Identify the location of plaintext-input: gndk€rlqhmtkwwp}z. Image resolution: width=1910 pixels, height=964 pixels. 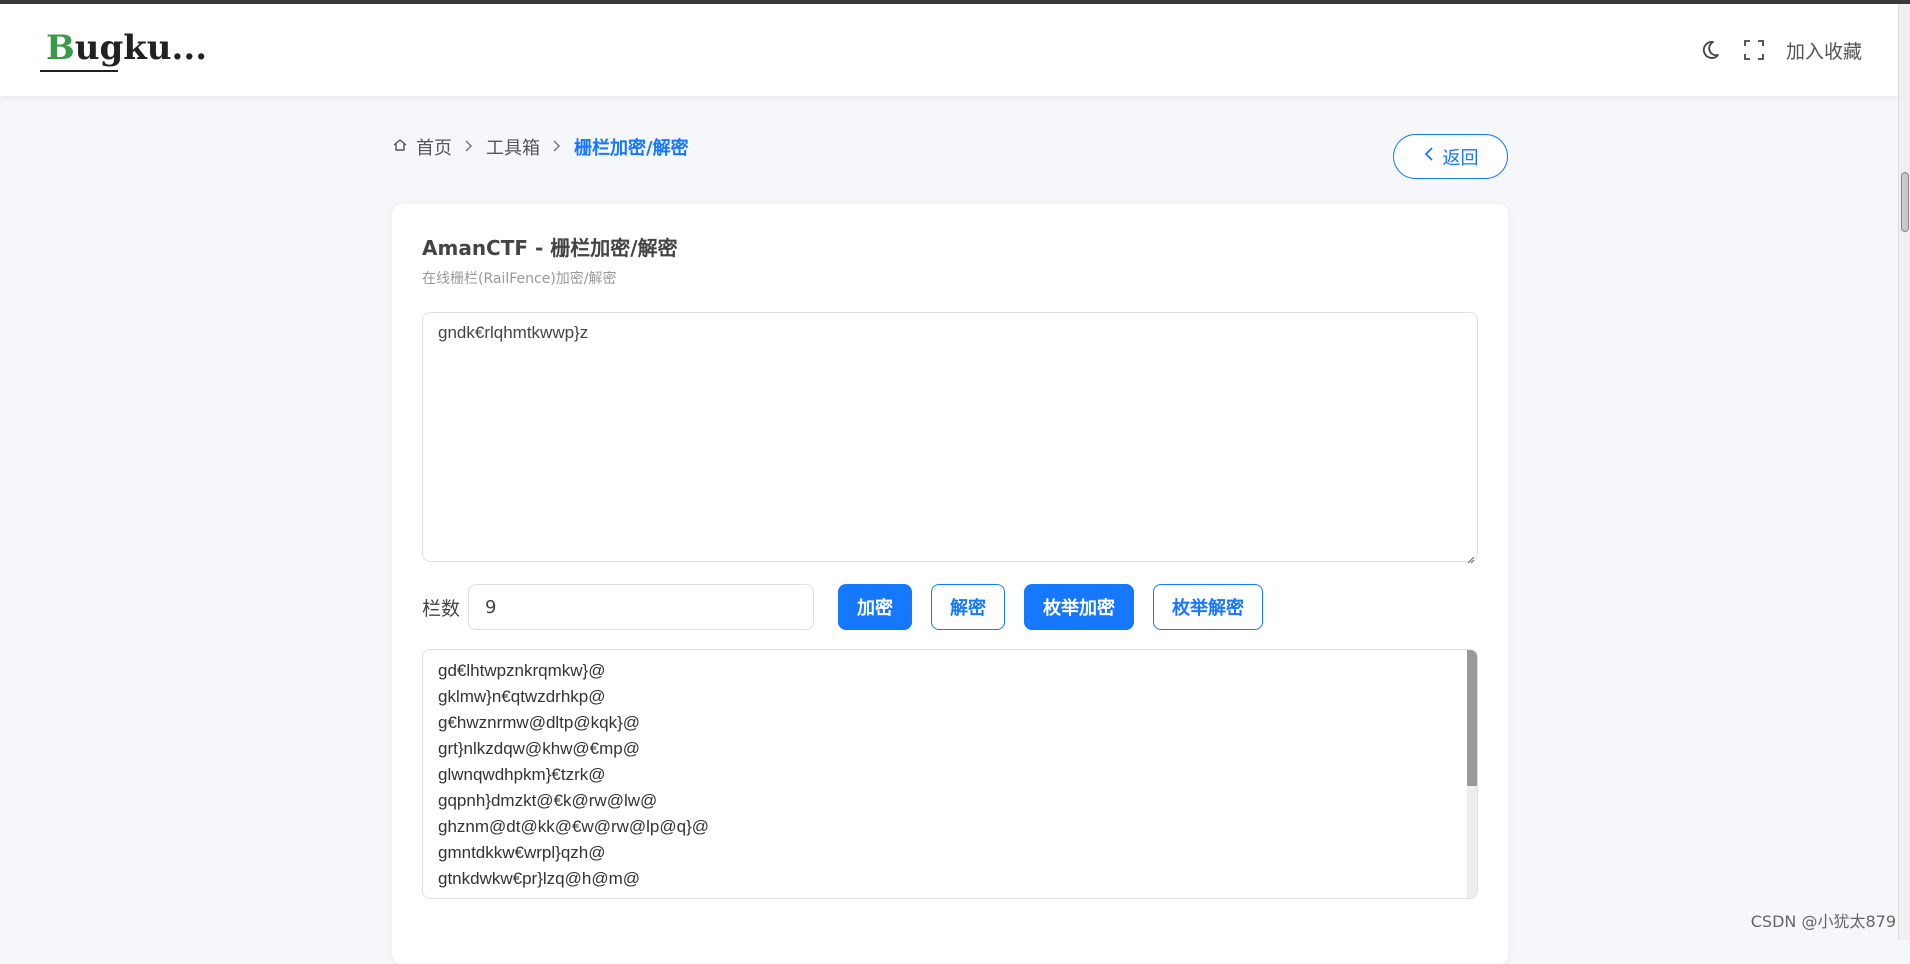
(950, 438).